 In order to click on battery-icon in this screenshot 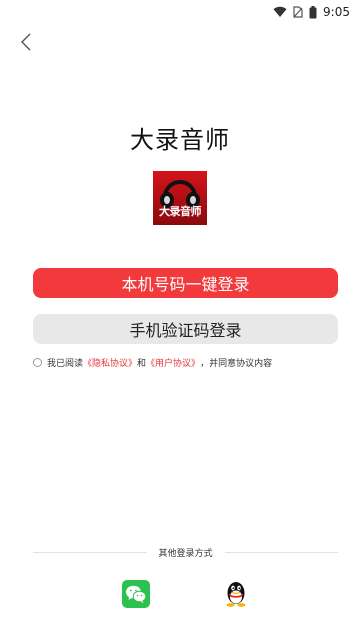, I will do `click(313, 12)`.